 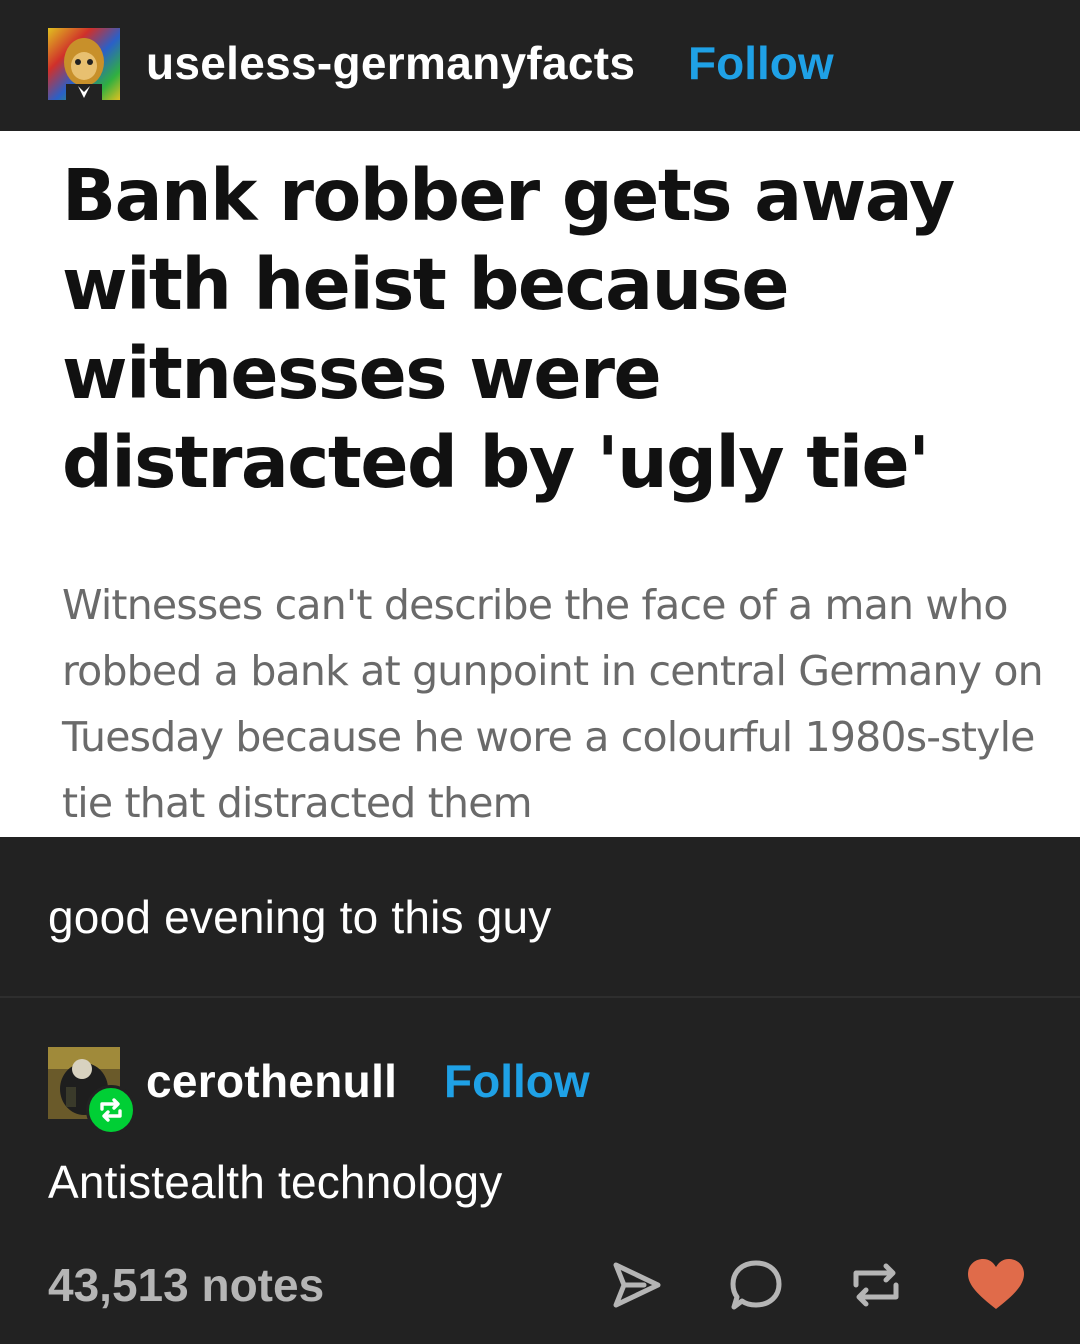 I want to click on follow-button: Follow, so click(x=761, y=63).